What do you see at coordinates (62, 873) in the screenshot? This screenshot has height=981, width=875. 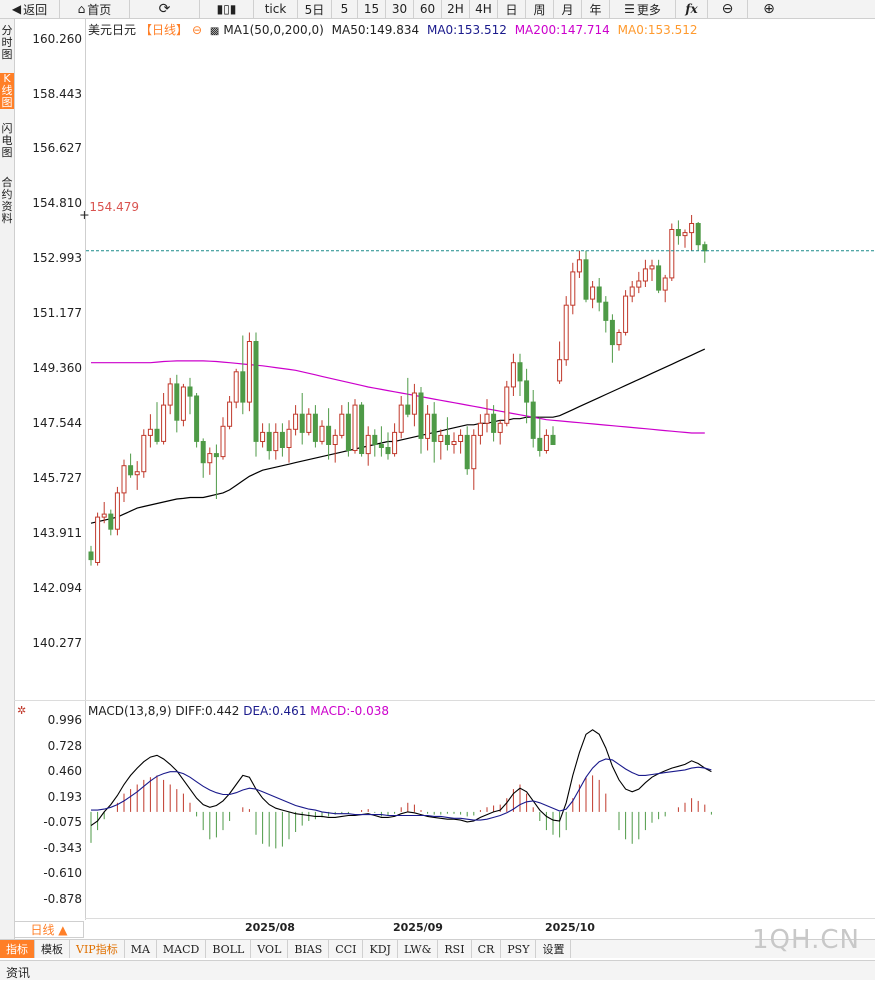 I see `macd-tick: -0.610` at bounding box center [62, 873].